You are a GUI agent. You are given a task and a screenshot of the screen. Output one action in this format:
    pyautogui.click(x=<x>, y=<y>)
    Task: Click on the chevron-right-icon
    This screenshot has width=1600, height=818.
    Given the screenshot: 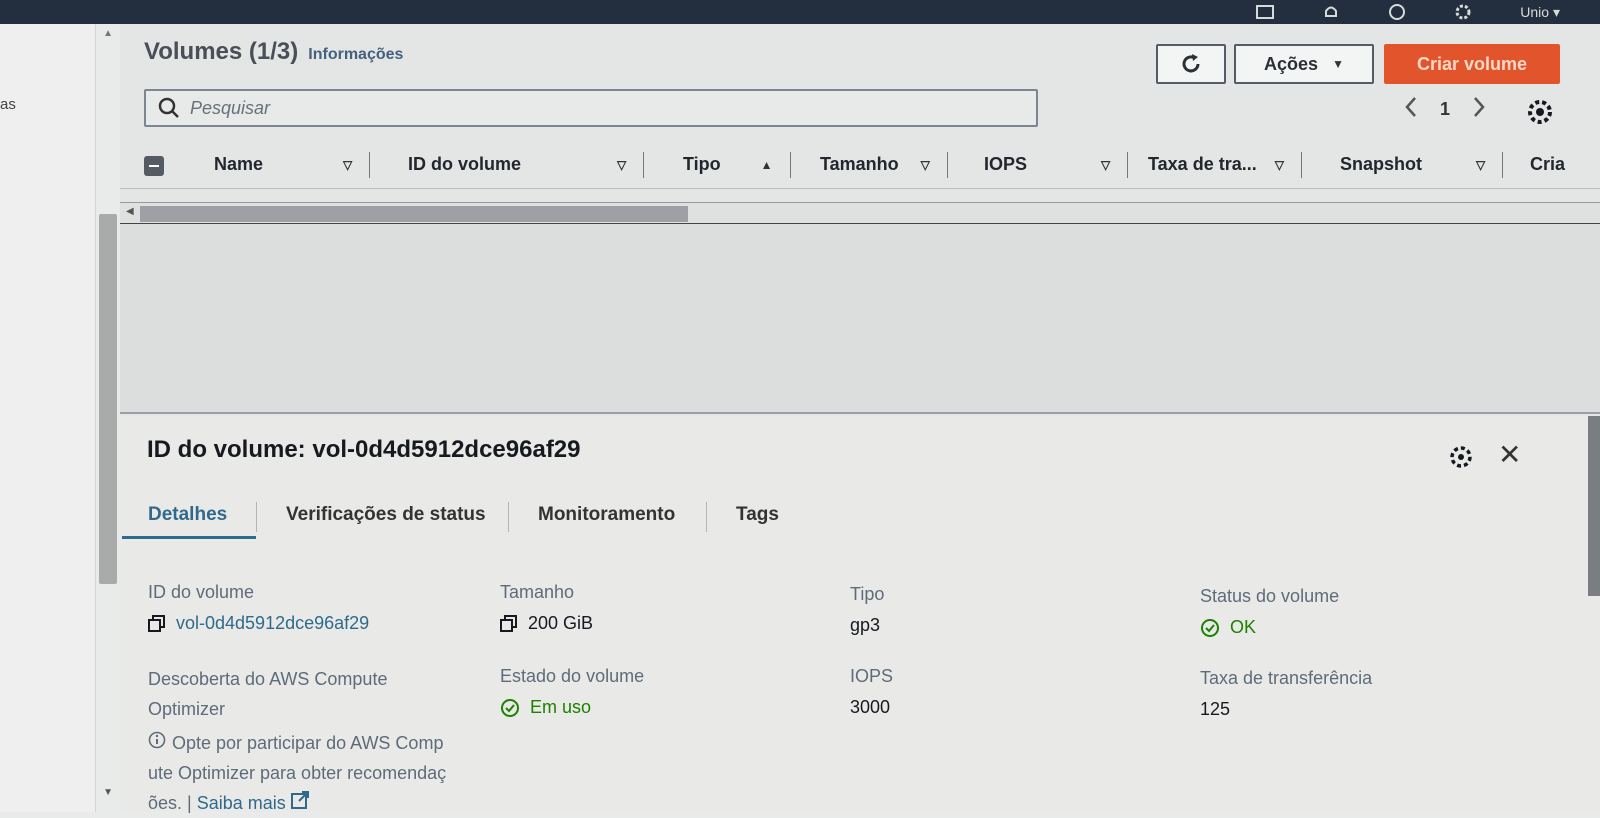 What is the action you would take?
    pyautogui.click(x=1479, y=109)
    